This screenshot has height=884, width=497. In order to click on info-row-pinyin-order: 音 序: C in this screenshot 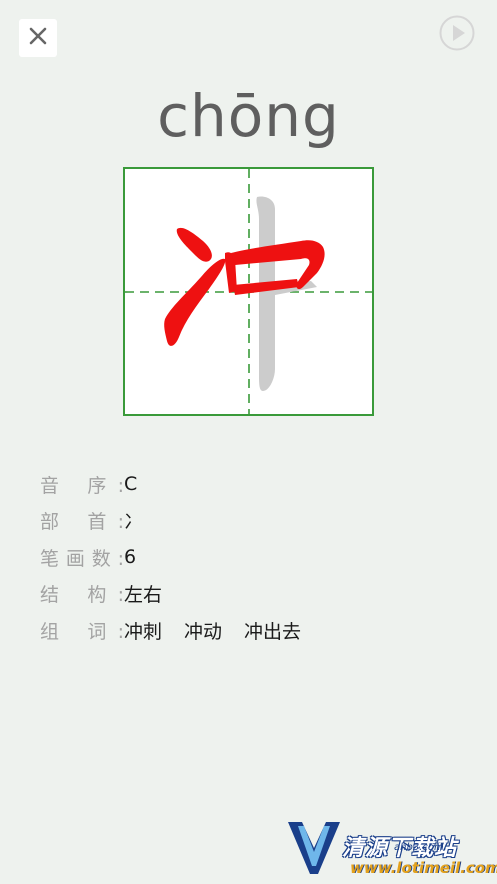, I will do `click(260, 484)`.